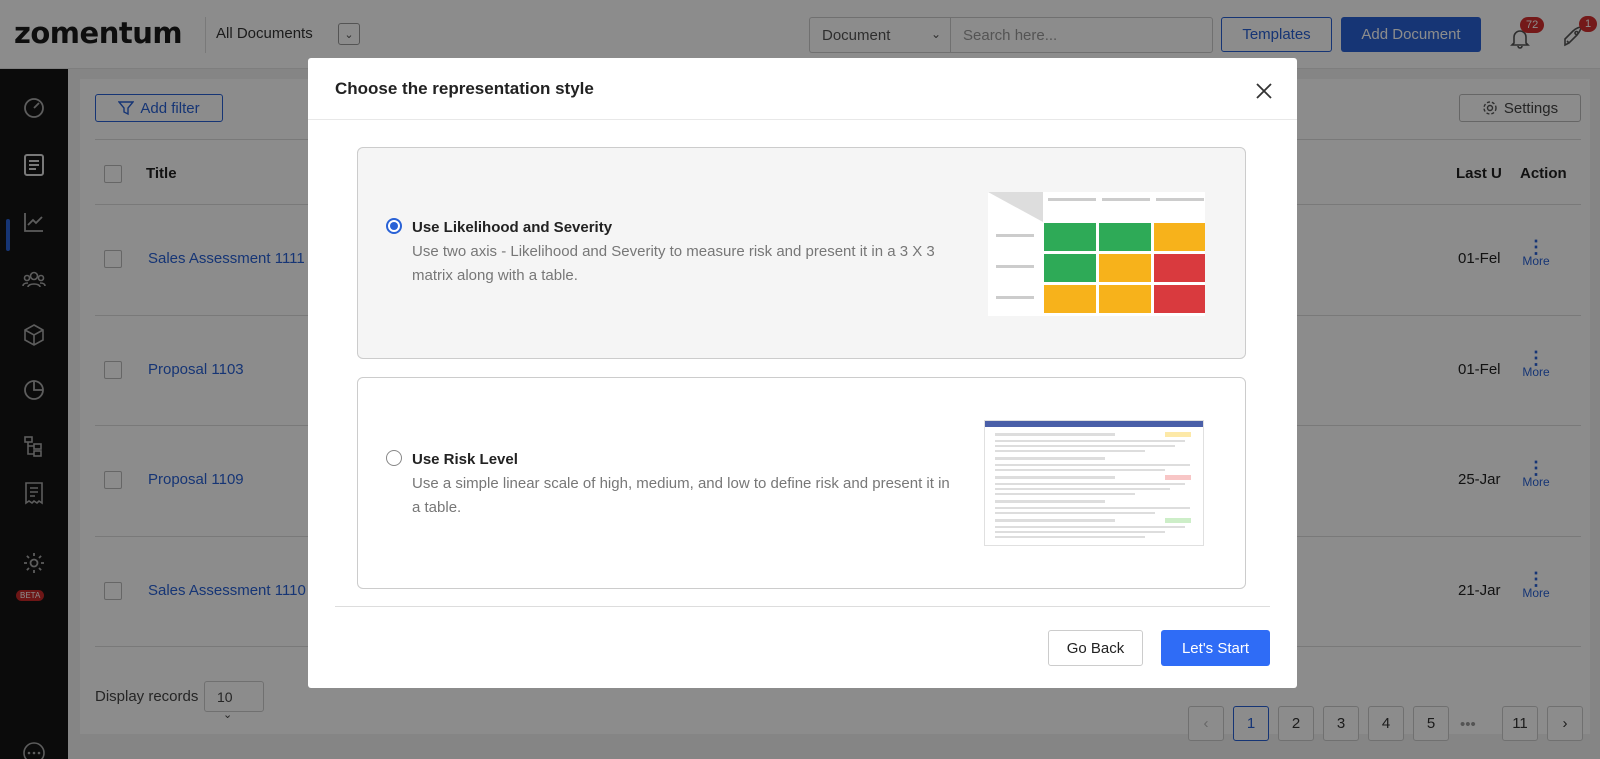  I want to click on modal-title: Choose the representation style, so click(464, 88).